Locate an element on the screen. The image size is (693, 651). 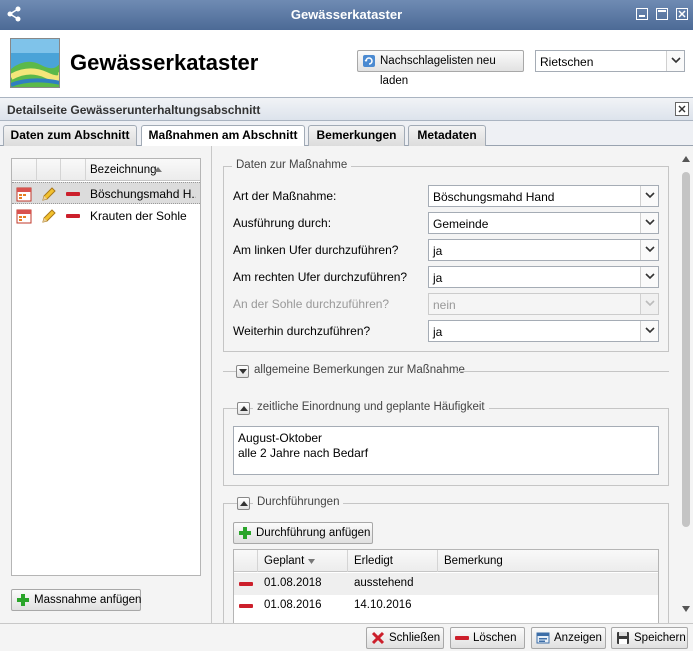
tab-remarks: Bemerkungen is located at coordinates (356, 135).